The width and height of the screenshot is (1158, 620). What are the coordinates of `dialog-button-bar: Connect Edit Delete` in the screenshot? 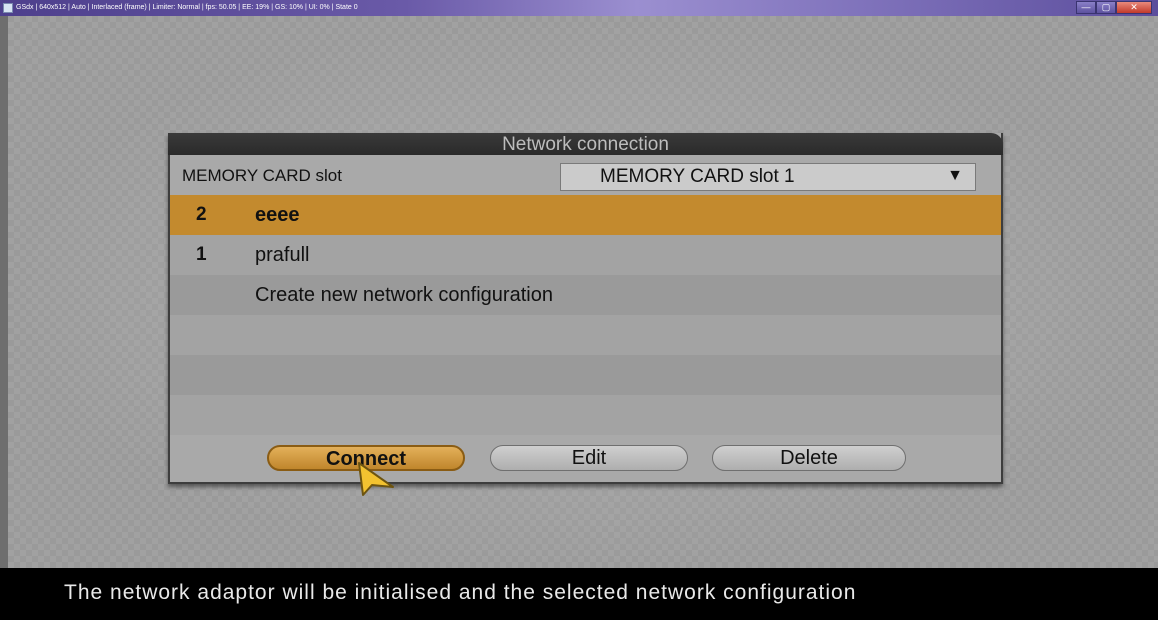 It's located at (585, 458).